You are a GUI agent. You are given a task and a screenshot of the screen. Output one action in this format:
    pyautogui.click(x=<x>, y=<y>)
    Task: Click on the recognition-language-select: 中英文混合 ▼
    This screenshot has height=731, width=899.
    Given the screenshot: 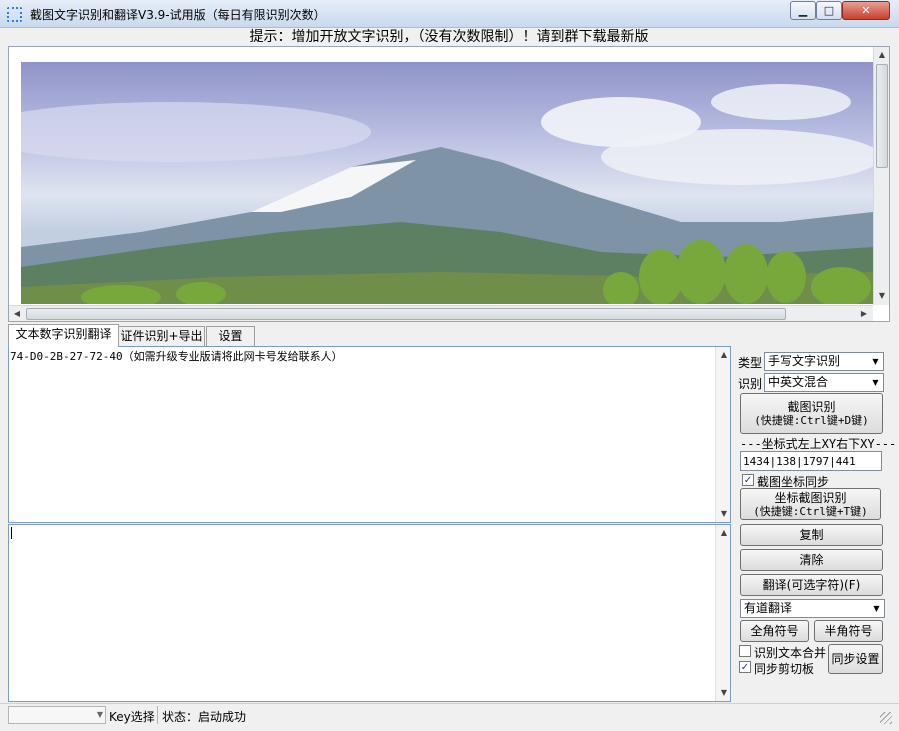 What is the action you would take?
    pyautogui.click(x=824, y=382)
    